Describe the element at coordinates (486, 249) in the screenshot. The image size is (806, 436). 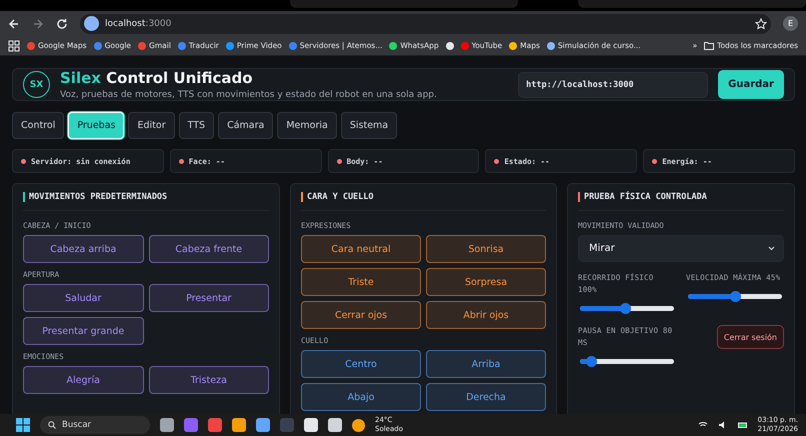
I see `action-button: Sonrisa` at that location.